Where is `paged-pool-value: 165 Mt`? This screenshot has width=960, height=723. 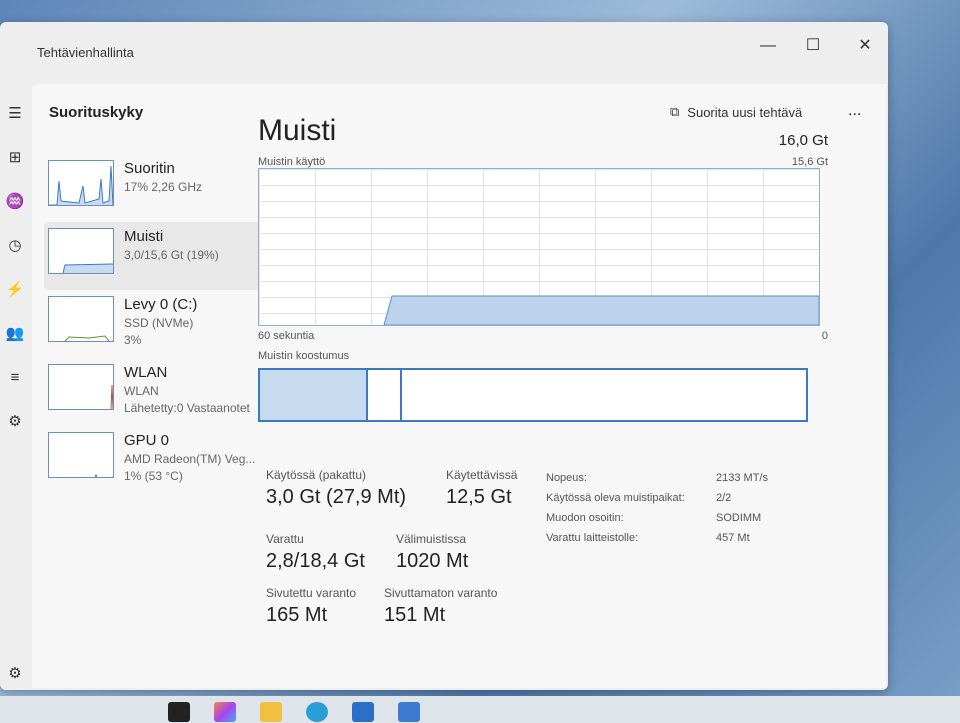 paged-pool-value: 165 Mt is located at coordinates (297, 615).